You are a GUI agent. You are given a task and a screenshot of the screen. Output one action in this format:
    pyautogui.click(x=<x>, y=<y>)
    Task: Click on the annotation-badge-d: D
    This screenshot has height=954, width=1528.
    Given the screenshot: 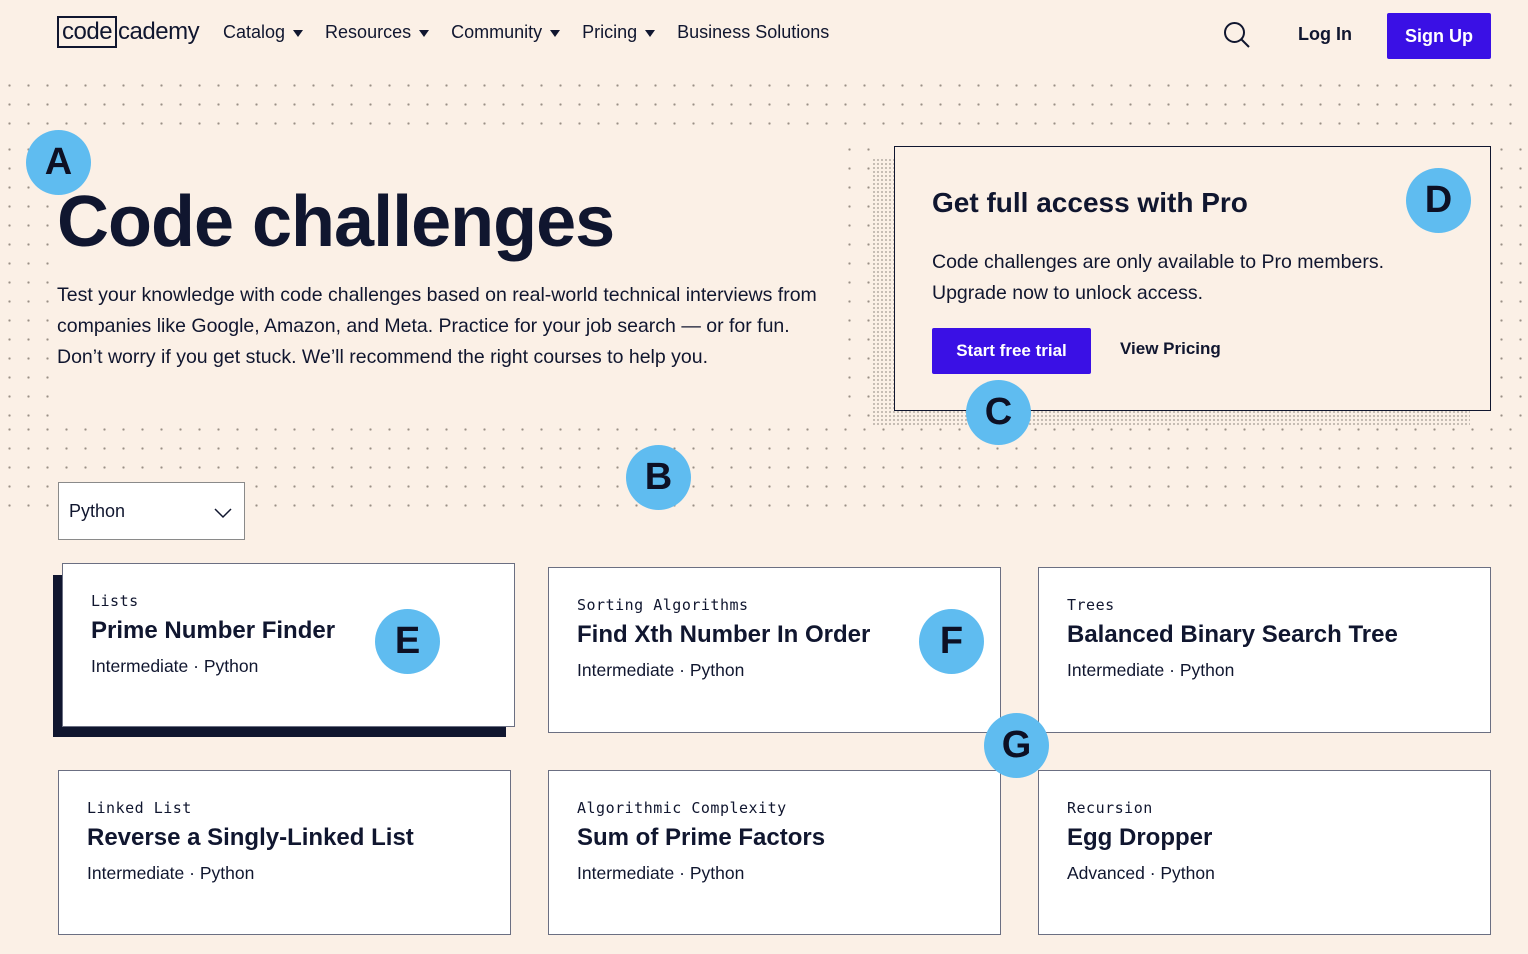 What is the action you would take?
    pyautogui.click(x=1438, y=200)
    